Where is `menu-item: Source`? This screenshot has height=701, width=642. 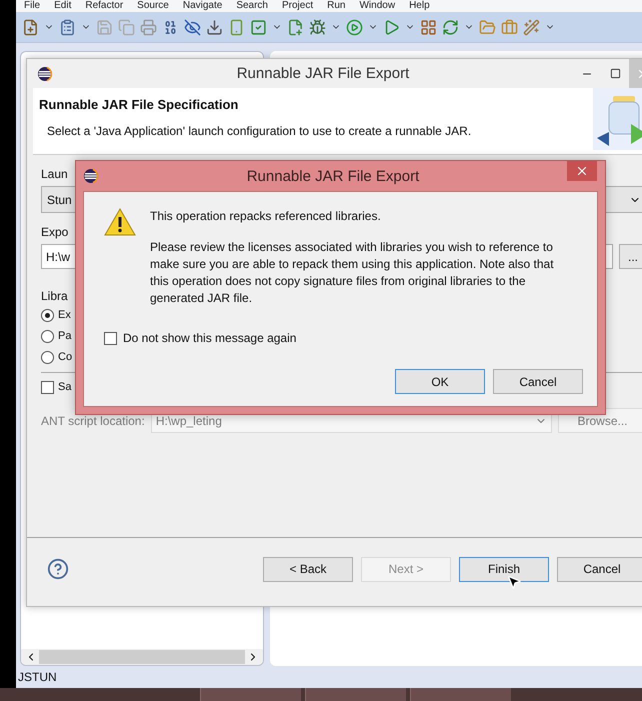
menu-item: Source is located at coordinates (153, 6).